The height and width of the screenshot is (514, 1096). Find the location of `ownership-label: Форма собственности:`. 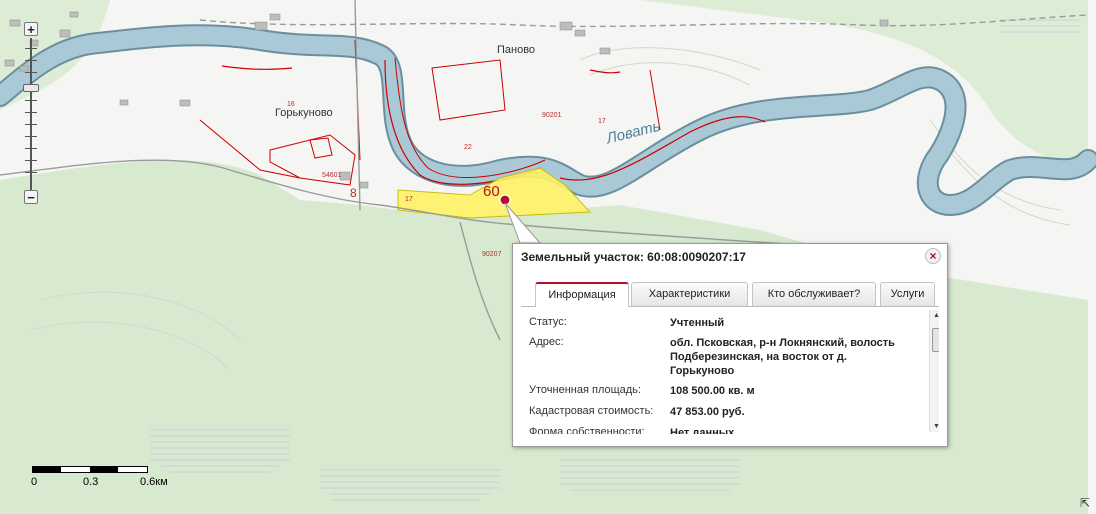

ownership-label: Форма собственности: is located at coordinates (587, 430).